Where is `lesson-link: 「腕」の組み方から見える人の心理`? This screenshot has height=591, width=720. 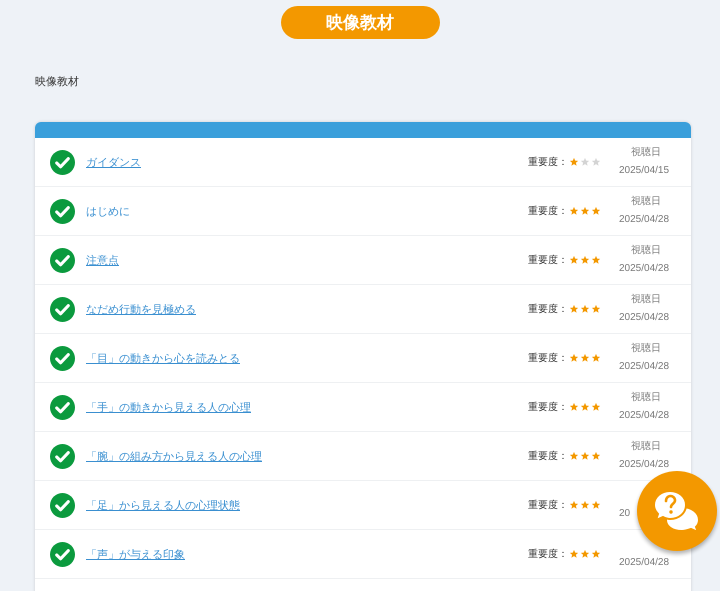
lesson-link: 「腕」の組み方から見える人の心理 is located at coordinates (174, 457).